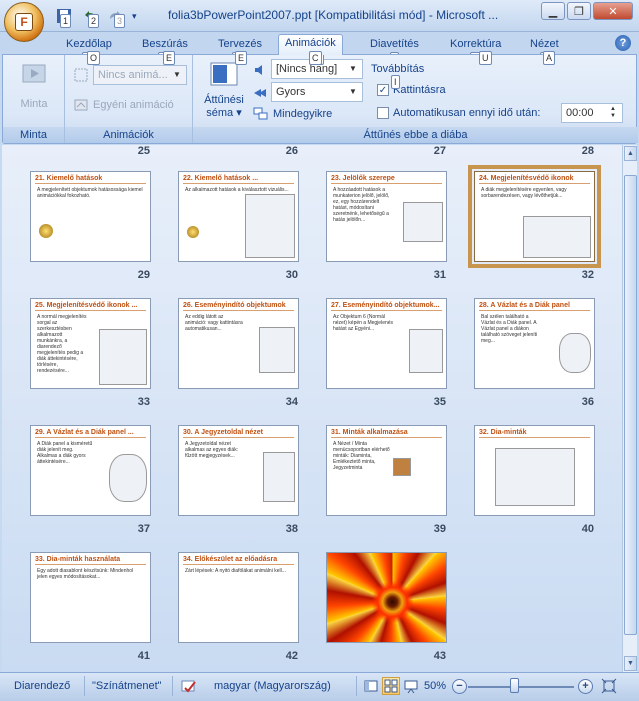 The height and width of the screenshot is (701, 639). Describe the element at coordinates (140, 75) in the screenshot. I see `animation-select: Nincs animá... ▼` at that location.